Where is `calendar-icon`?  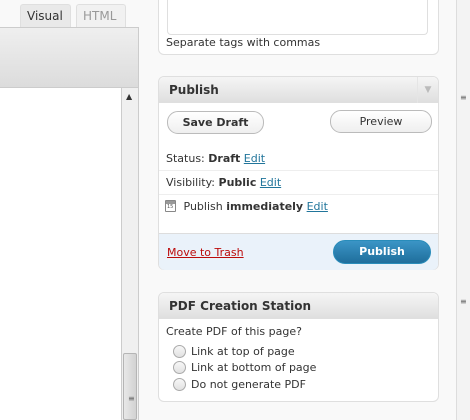 calendar-icon is located at coordinates (170, 206).